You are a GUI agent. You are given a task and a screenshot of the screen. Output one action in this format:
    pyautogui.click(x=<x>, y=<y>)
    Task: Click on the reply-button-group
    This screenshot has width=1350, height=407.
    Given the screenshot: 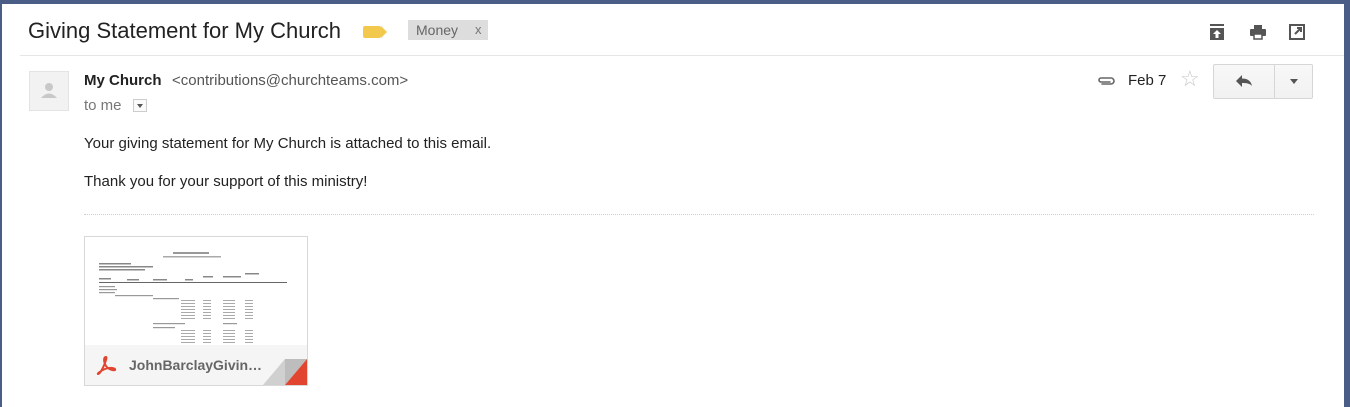 What is the action you would take?
    pyautogui.click(x=1263, y=81)
    